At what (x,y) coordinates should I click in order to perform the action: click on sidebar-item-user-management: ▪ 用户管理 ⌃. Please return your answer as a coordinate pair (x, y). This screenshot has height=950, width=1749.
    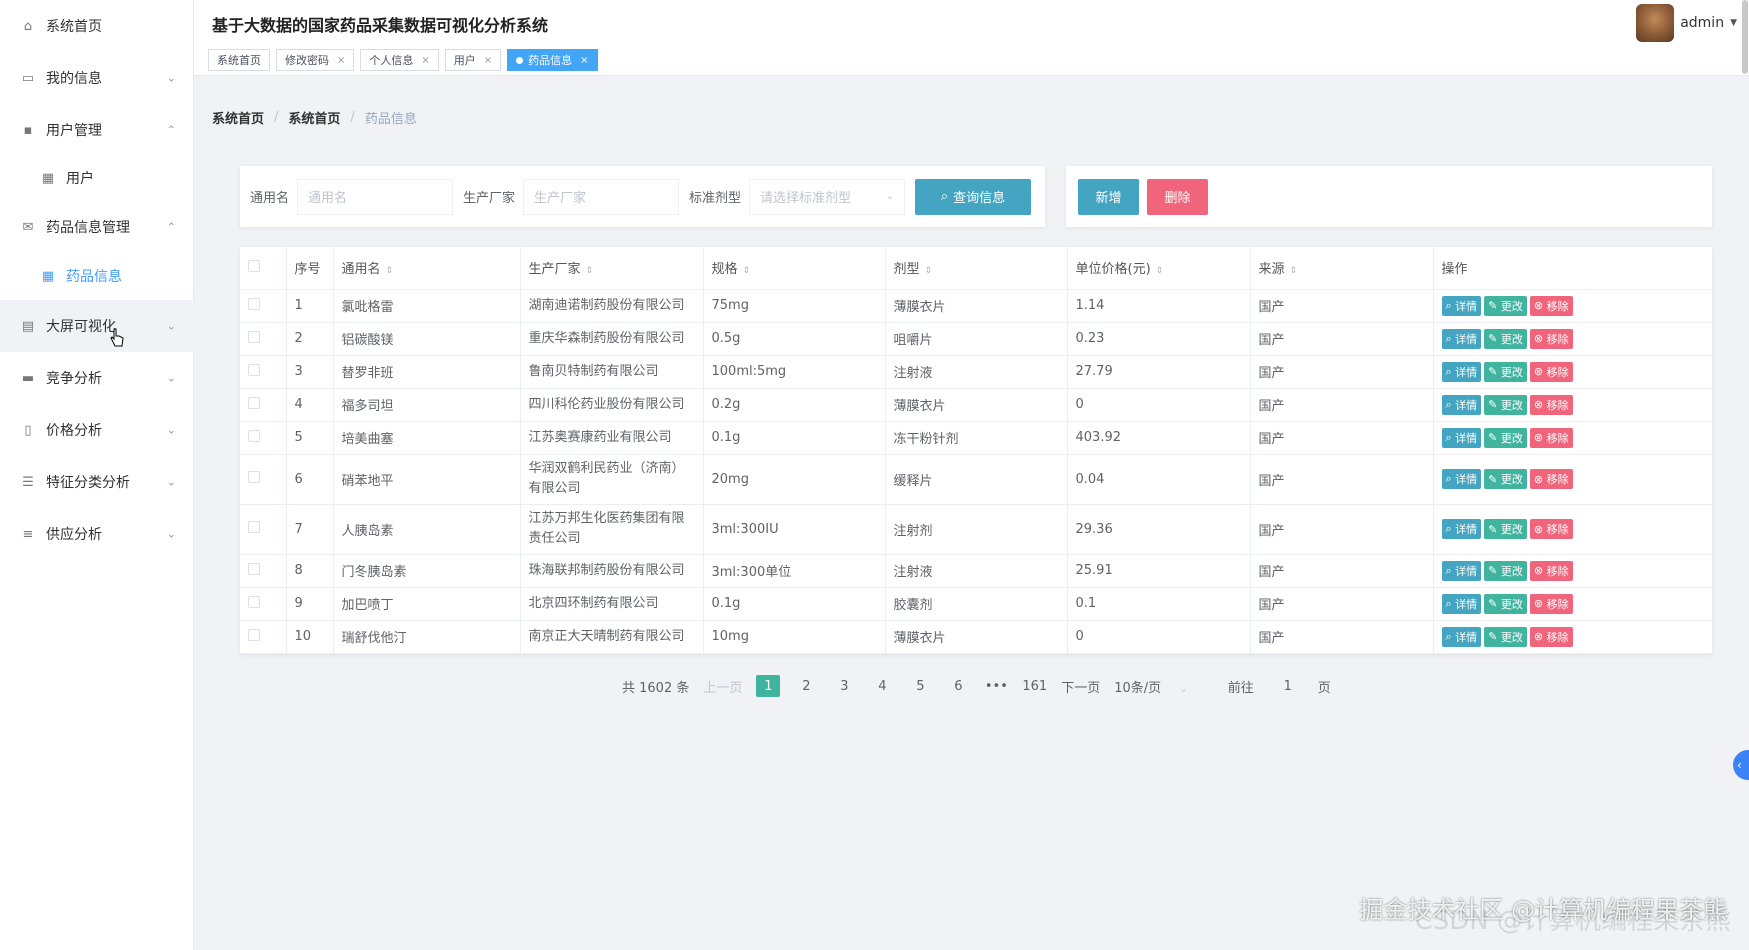
    Looking at the image, I should click on (97, 130).